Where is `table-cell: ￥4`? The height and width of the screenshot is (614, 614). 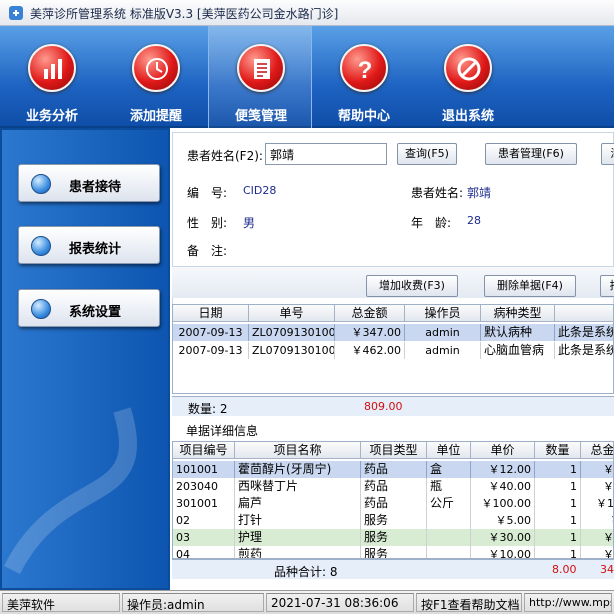
table-cell: ￥4 is located at coordinates (597, 486).